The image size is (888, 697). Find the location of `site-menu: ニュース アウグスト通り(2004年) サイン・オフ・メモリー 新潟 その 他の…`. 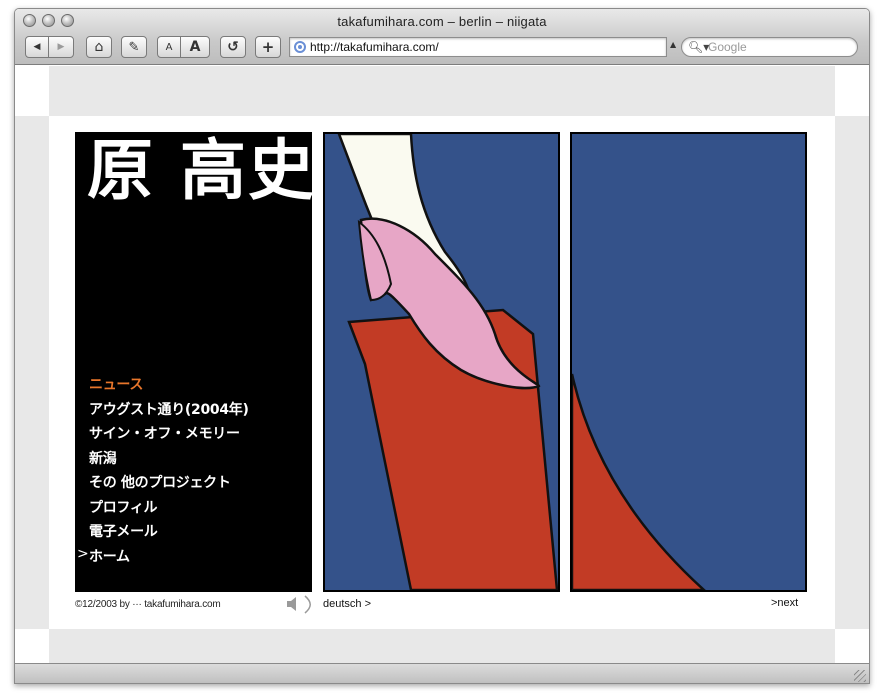

site-menu: ニュース アウグスト通り(2004年) サイン・オフ・メモリー 新潟 その 他の… is located at coordinates (163, 472).